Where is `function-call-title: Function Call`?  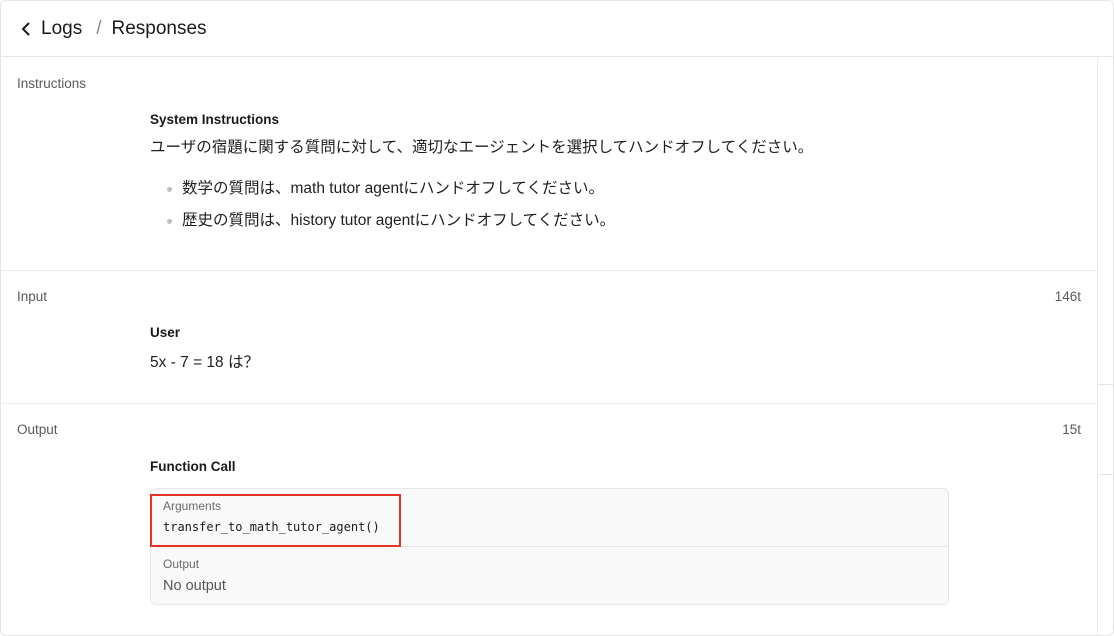 function-call-title: Function Call is located at coordinates (193, 466).